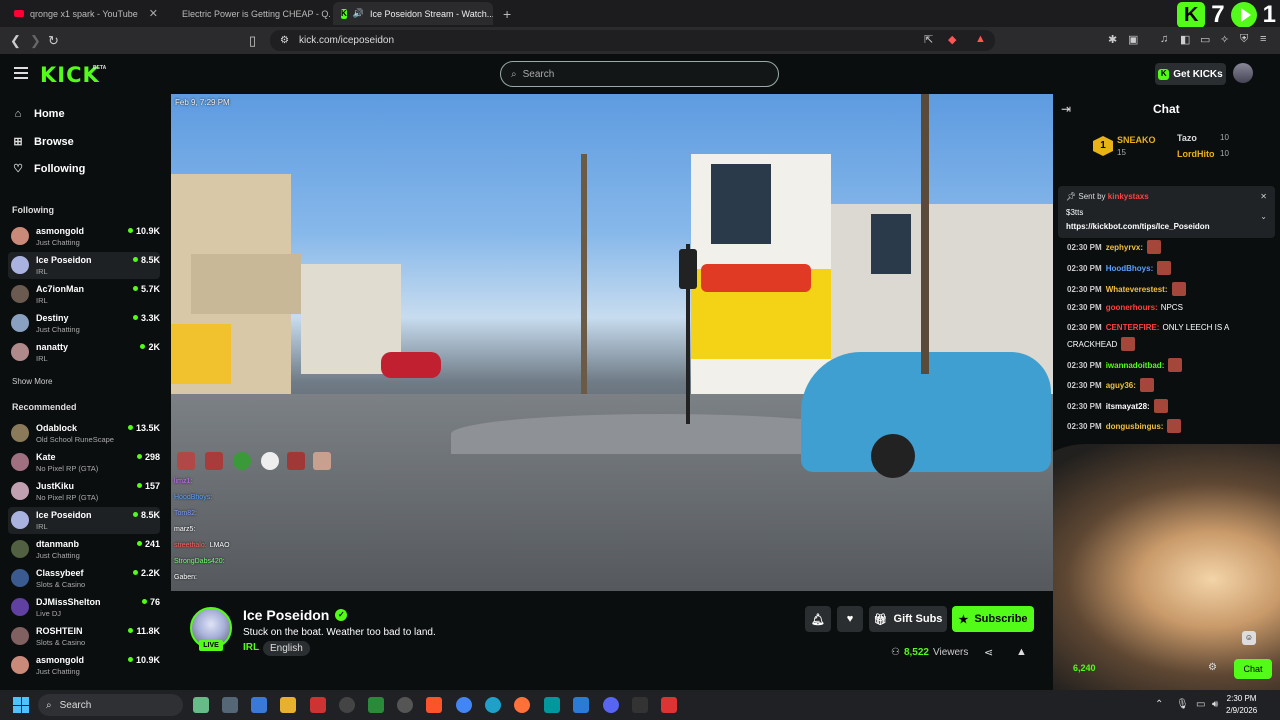  I want to click on message-username: zephyrvx:, so click(1124, 247).